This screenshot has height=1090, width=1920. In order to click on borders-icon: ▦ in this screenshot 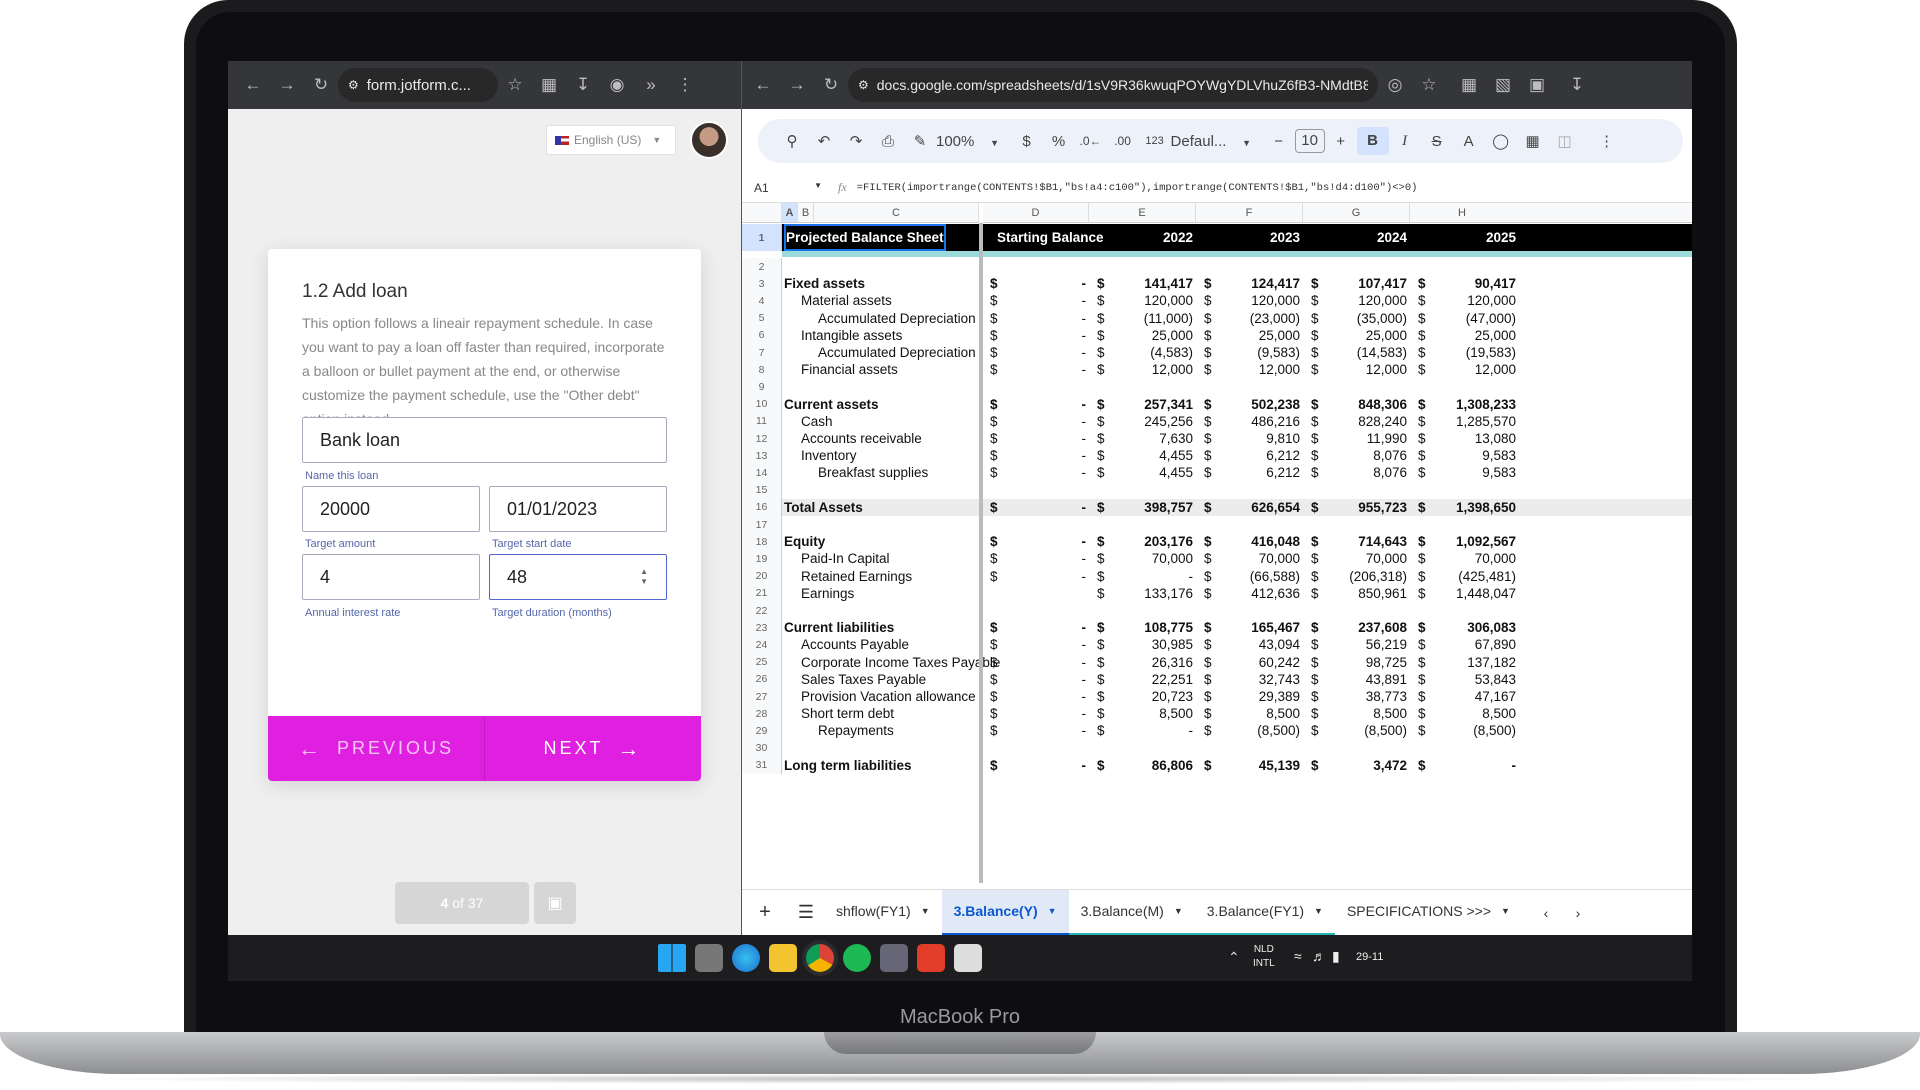, I will do `click(1533, 141)`.